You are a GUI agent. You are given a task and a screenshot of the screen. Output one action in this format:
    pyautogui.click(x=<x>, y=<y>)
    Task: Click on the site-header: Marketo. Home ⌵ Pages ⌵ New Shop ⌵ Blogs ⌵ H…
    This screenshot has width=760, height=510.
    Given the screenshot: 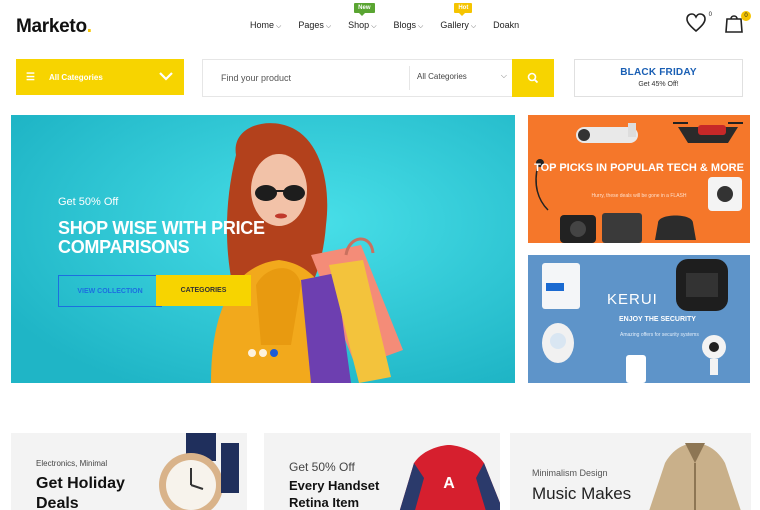 What is the action you would take?
    pyautogui.click(x=380, y=26)
    